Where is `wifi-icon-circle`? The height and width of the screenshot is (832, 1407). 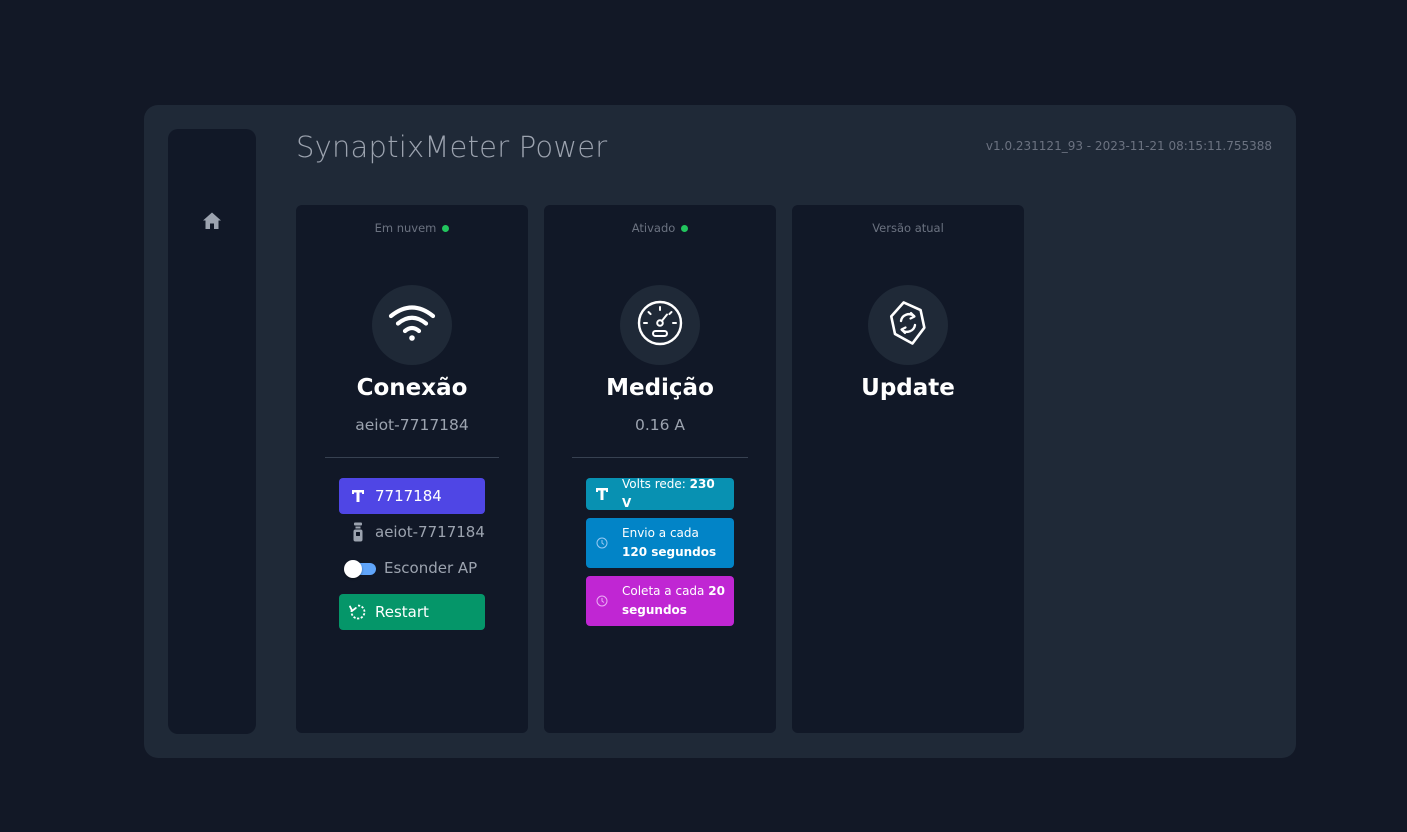
wifi-icon-circle is located at coordinates (412, 325).